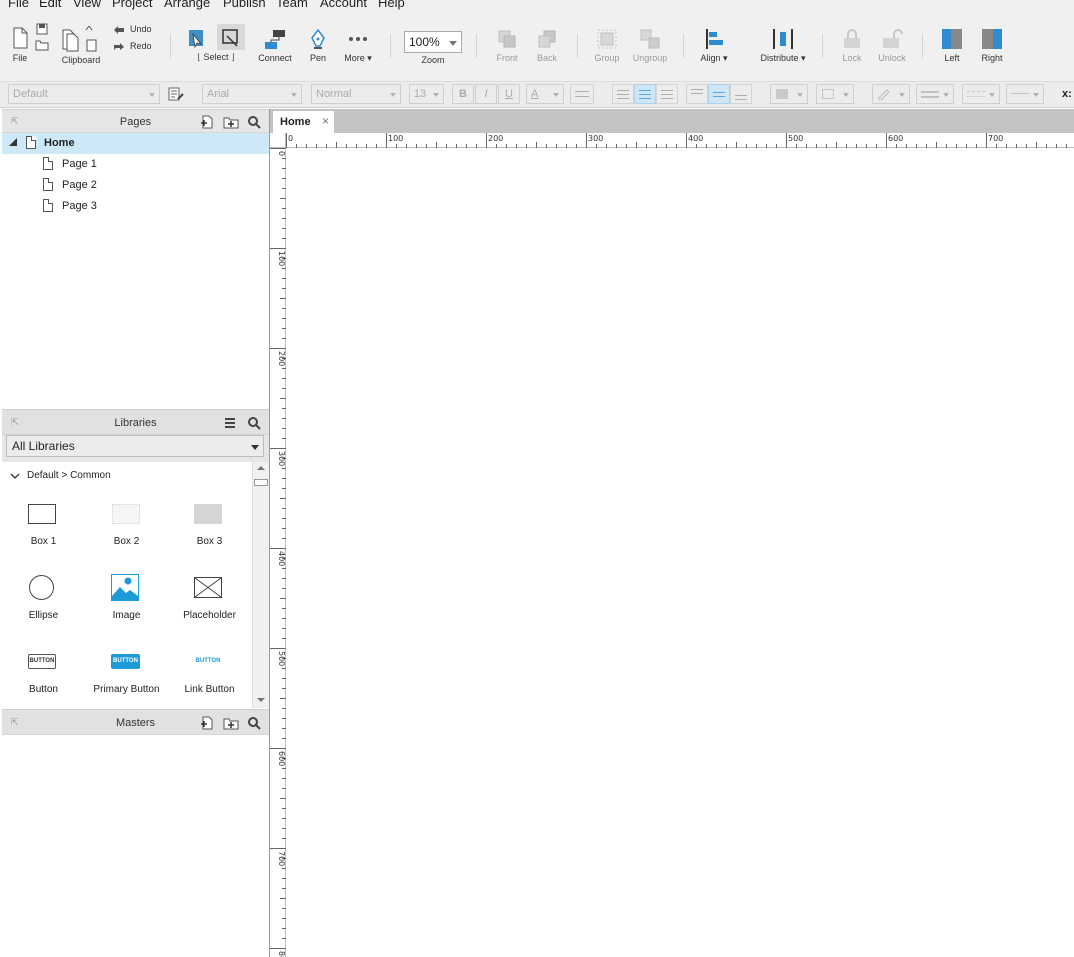 The height and width of the screenshot is (957, 1074). Describe the element at coordinates (209, 528) in the screenshot. I see `widget-box-3: Box 3` at that location.